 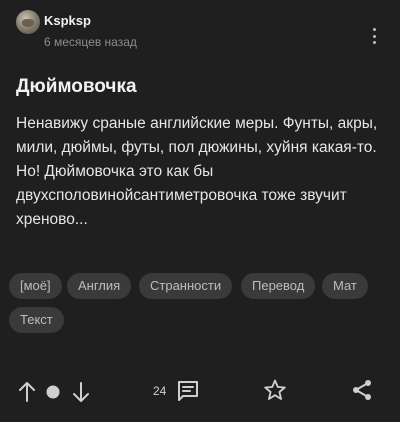 I want to click on comment-count: 24, so click(x=159, y=391).